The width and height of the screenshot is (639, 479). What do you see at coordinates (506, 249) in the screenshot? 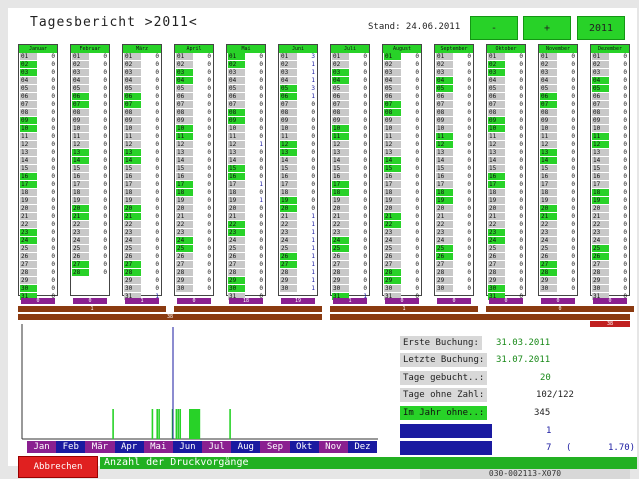
I see `day-row: 25 0` at bounding box center [506, 249].